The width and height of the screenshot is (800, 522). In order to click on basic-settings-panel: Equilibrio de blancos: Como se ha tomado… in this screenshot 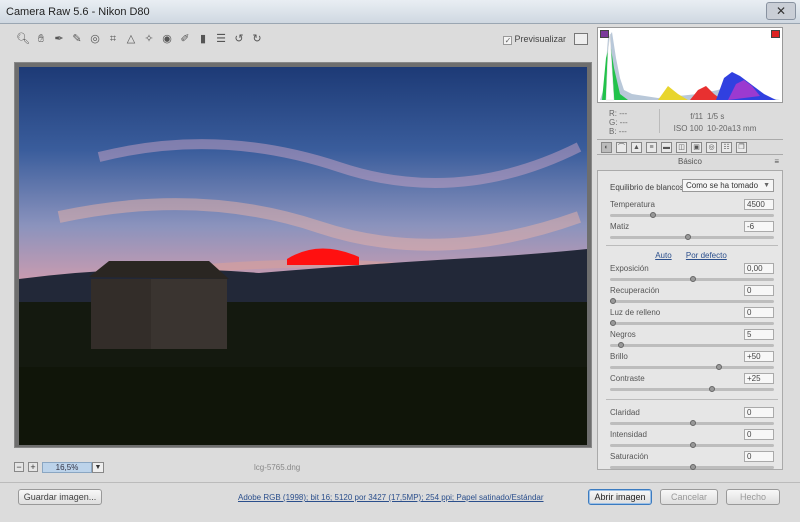, I will do `click(690, 320)`.